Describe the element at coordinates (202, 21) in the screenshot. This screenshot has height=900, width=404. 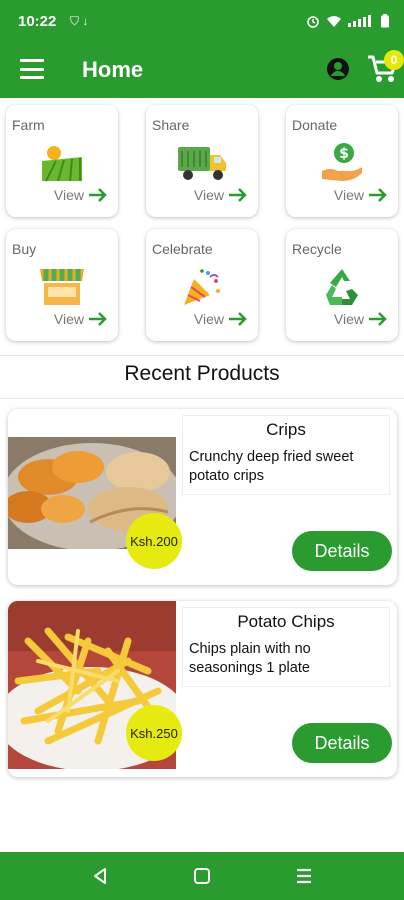
I see `status-bar: 10:22 ⛉ ↓` at that location.